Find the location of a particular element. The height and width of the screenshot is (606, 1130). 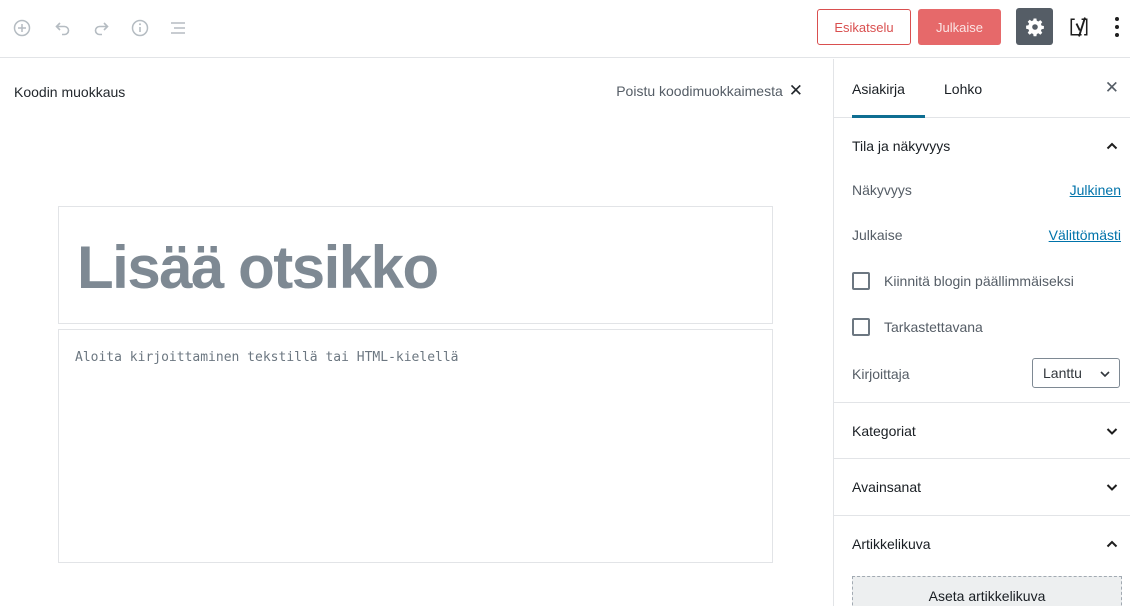

tags-title: Avainsanat is located at coordinates (887, 487).